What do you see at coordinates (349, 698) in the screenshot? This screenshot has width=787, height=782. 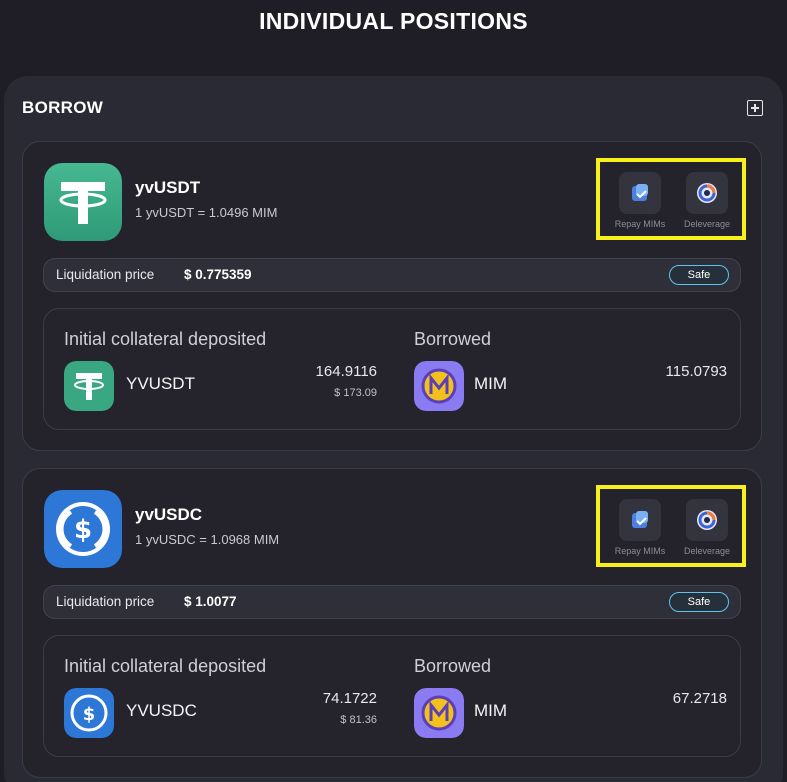 I see `collateral-amount: 74.1722` at bounding box center [349, 698].